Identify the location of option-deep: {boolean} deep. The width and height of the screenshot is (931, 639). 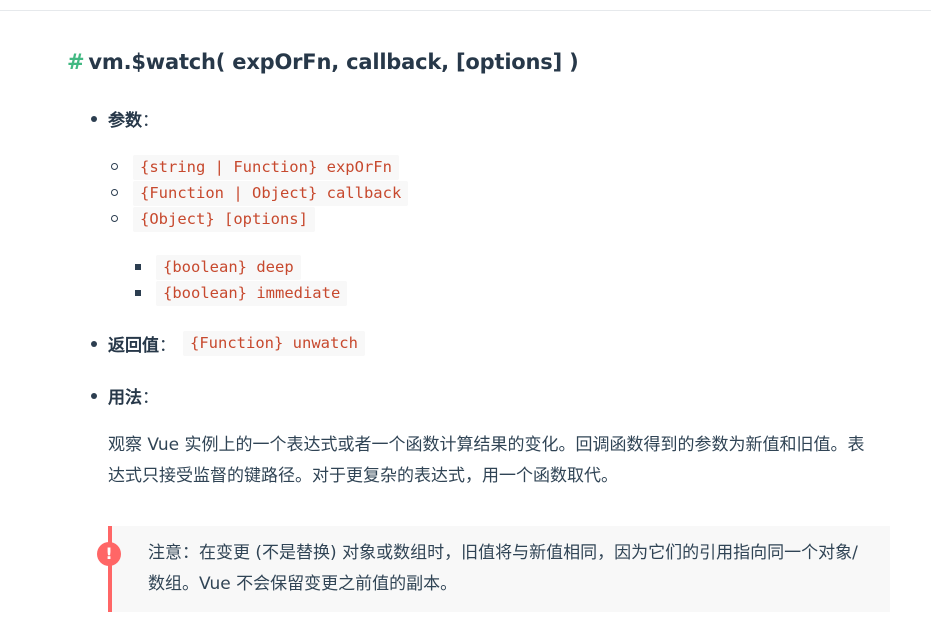
(228, 267).